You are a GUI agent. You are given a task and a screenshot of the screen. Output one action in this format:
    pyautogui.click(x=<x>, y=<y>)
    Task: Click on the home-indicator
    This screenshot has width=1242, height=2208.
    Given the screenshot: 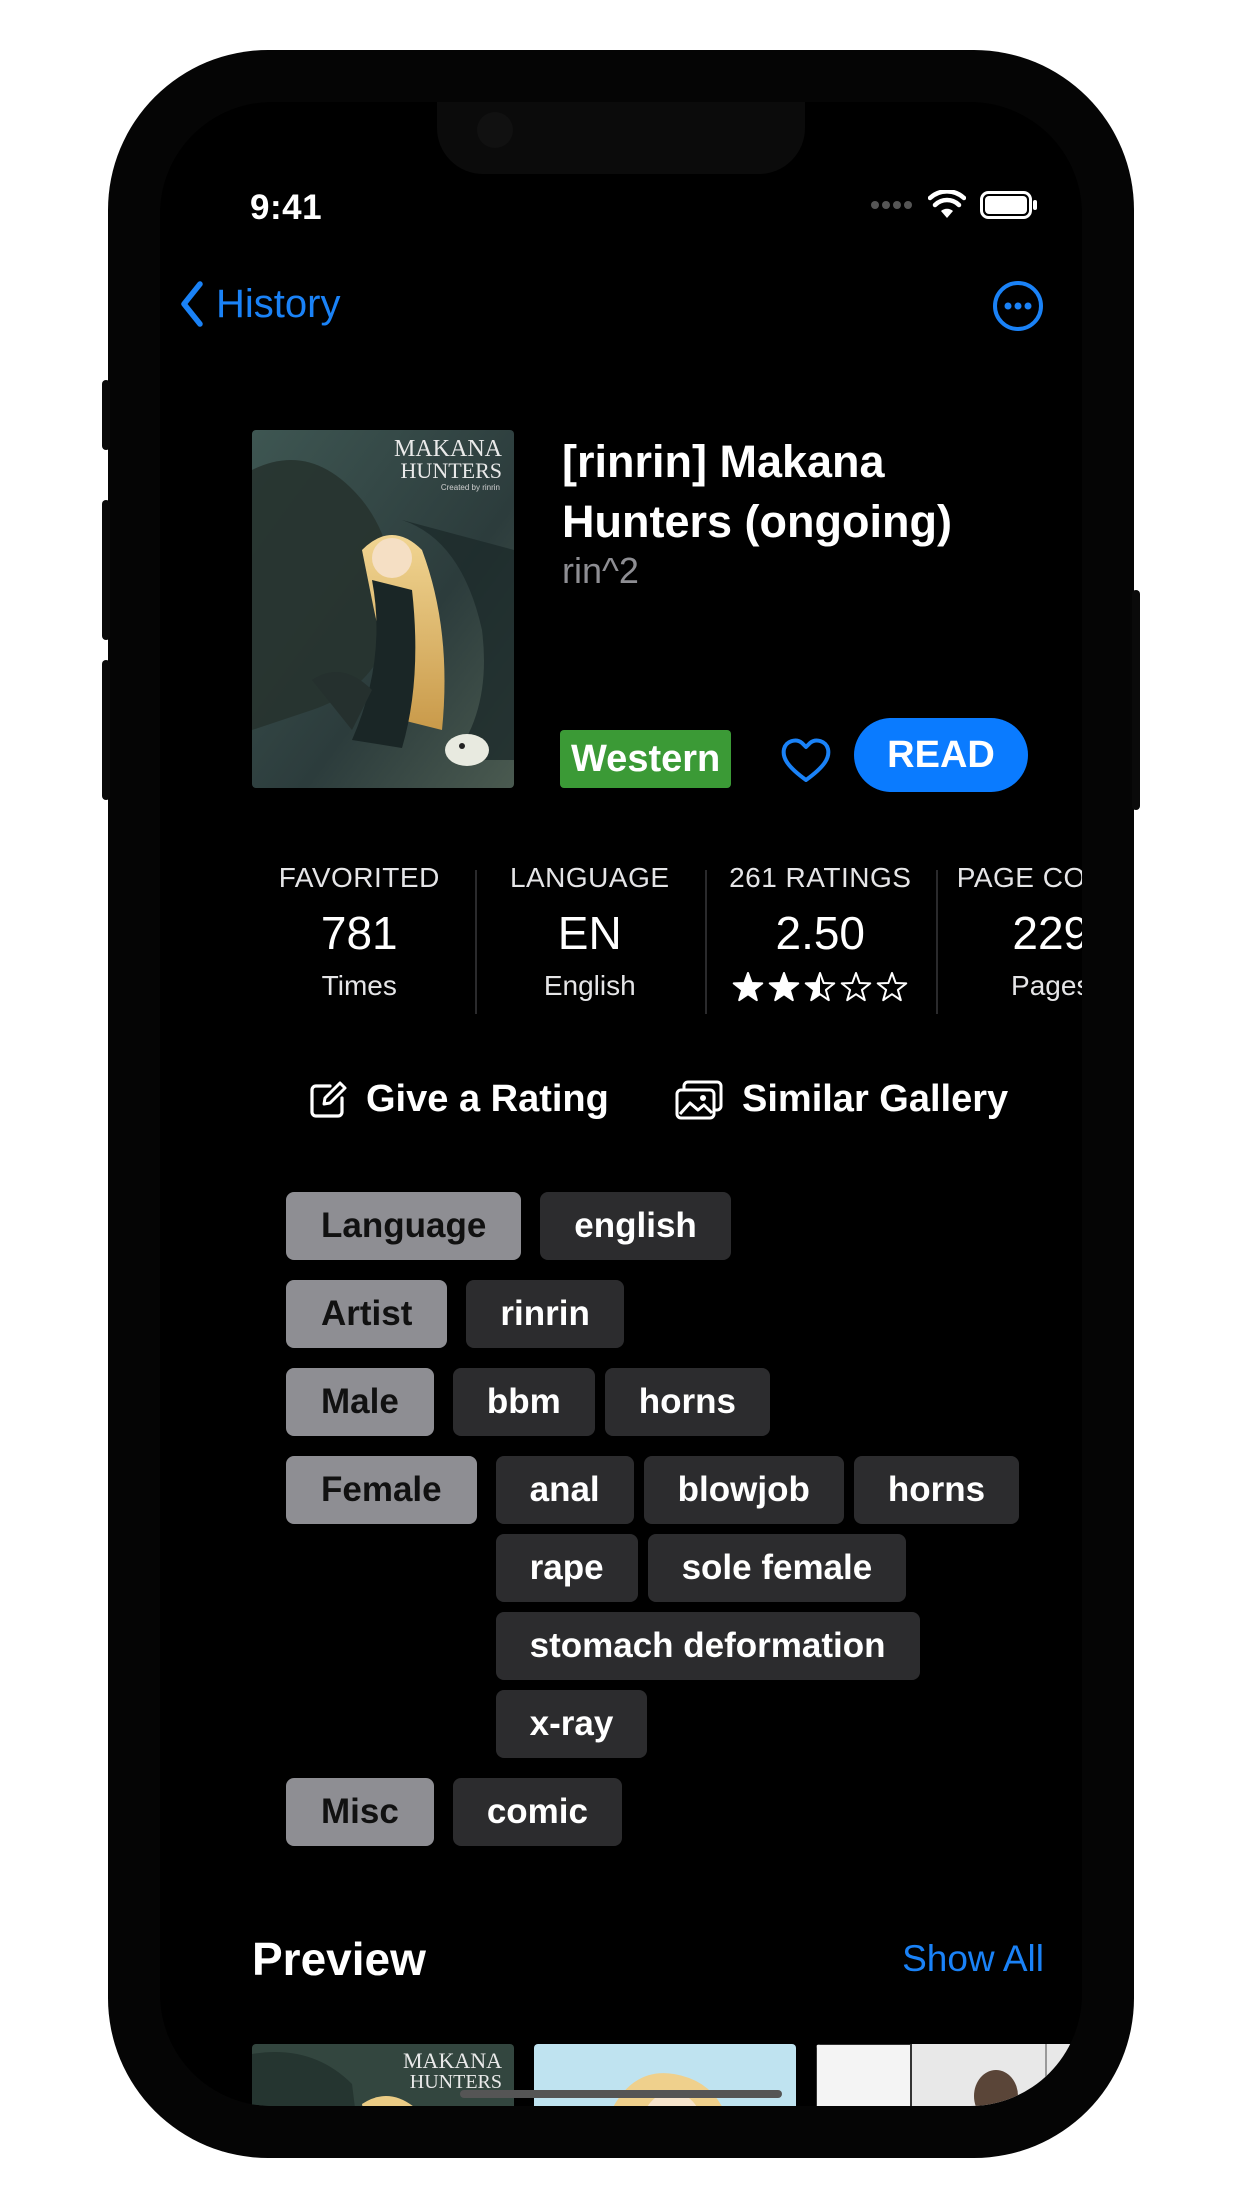 What is the action you would take?
    pyautogui.click(x=621, y=2094)
    